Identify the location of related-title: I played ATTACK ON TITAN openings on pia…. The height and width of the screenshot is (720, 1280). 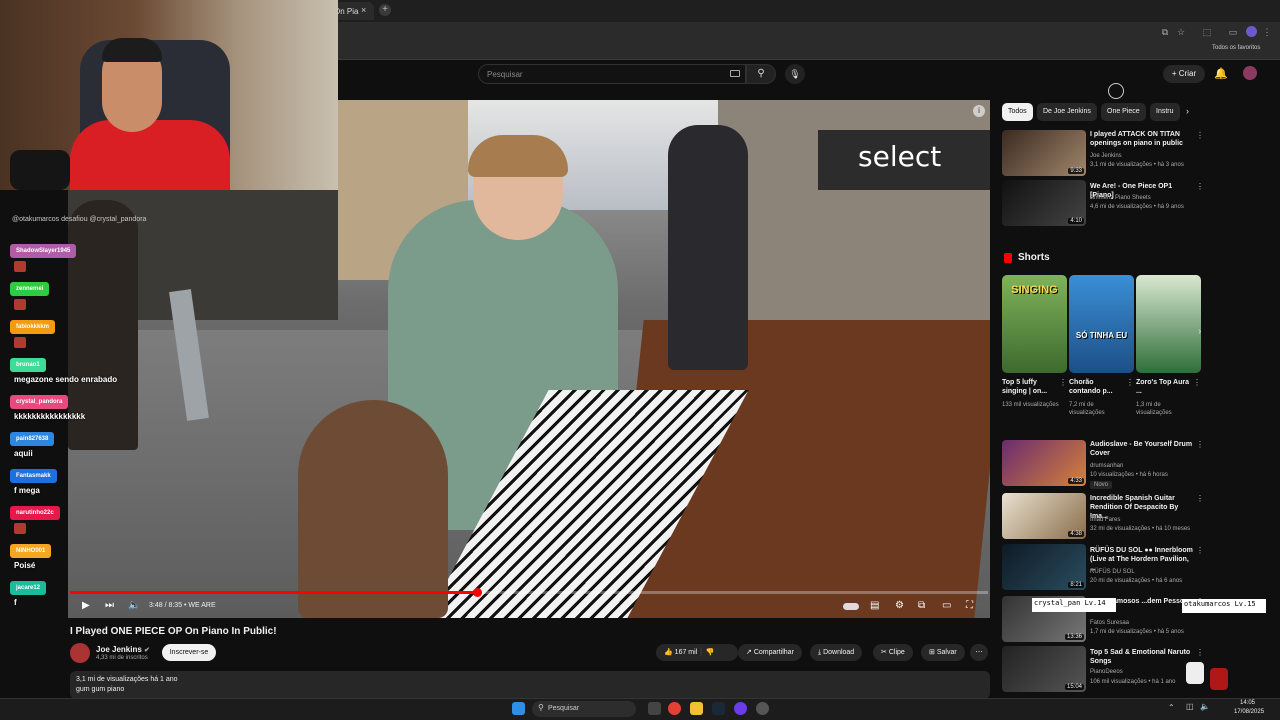
(1142, 139).